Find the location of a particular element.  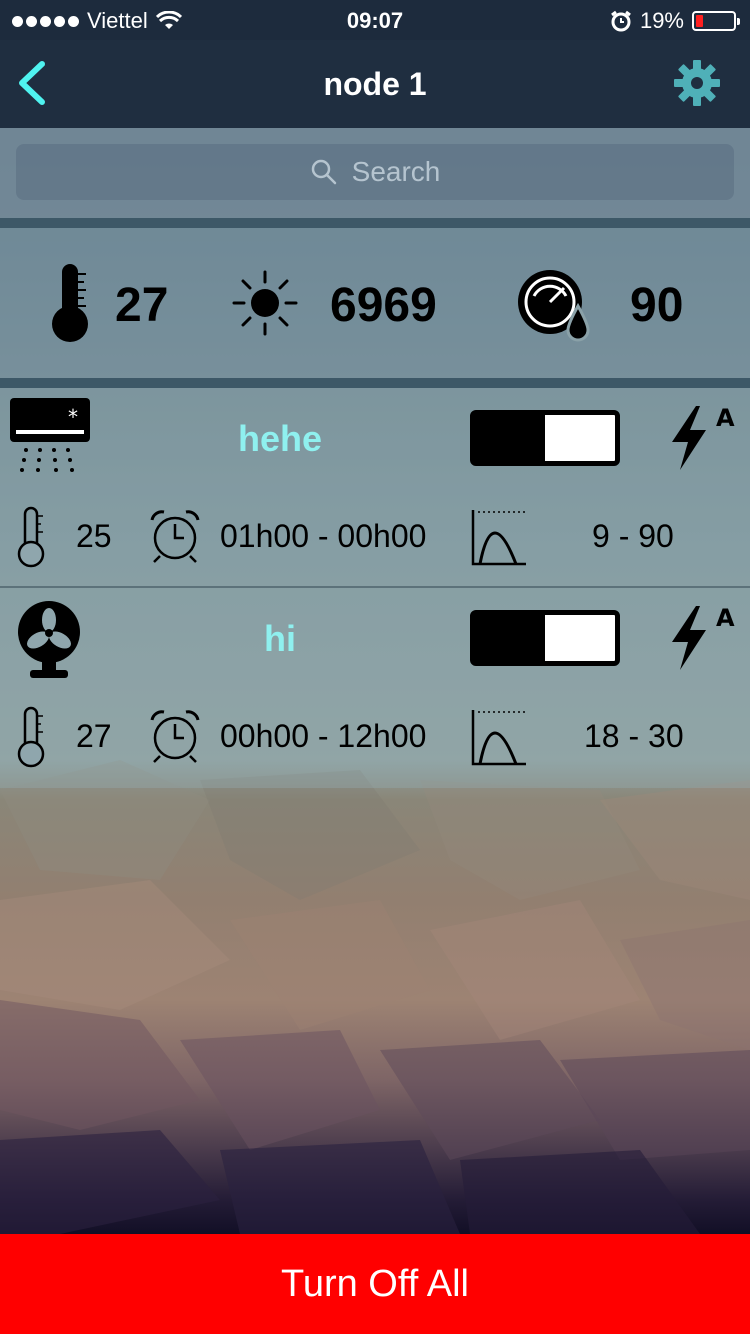

device-range: 9 - 90 is located at coordinates (633, 536).